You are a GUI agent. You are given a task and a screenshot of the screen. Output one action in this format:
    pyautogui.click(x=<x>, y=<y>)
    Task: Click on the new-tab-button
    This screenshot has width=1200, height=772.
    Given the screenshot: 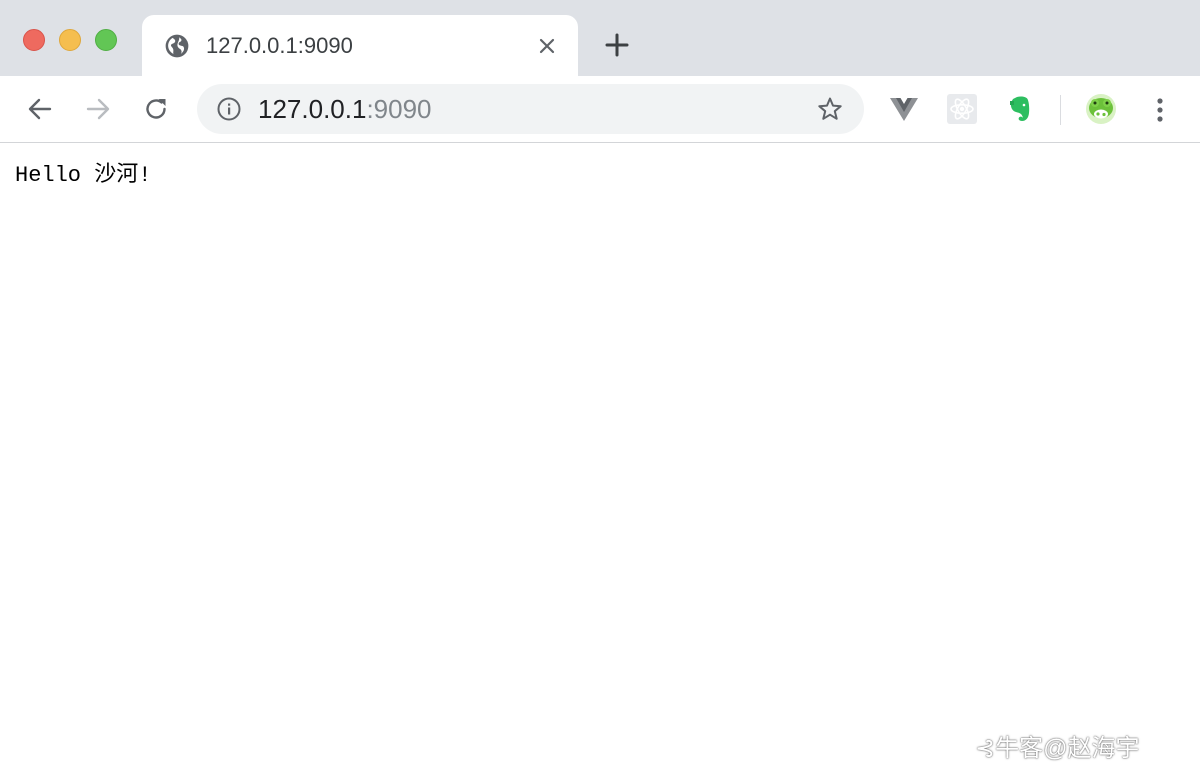 What is the action you would take?
    pyautogui.click(x=617, y=45)
    